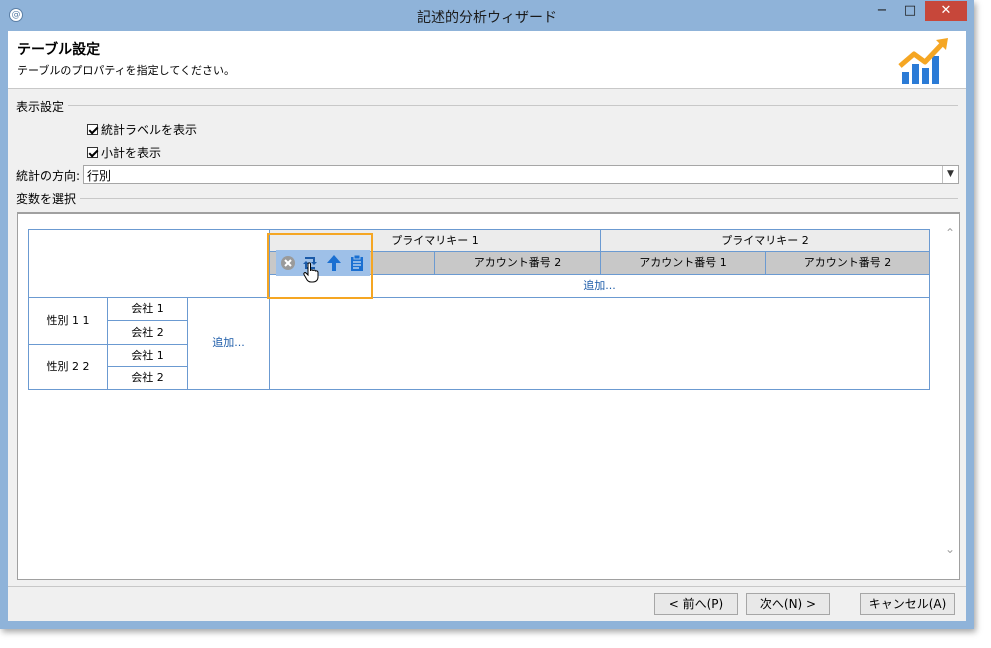 Image resolution: width=991 pixels, height=648 pixels. Describe the element at coordinates (126, 70) in the screenshot. I see `page-subtitle: テーブルのプロパティを指定してください。` at that location.